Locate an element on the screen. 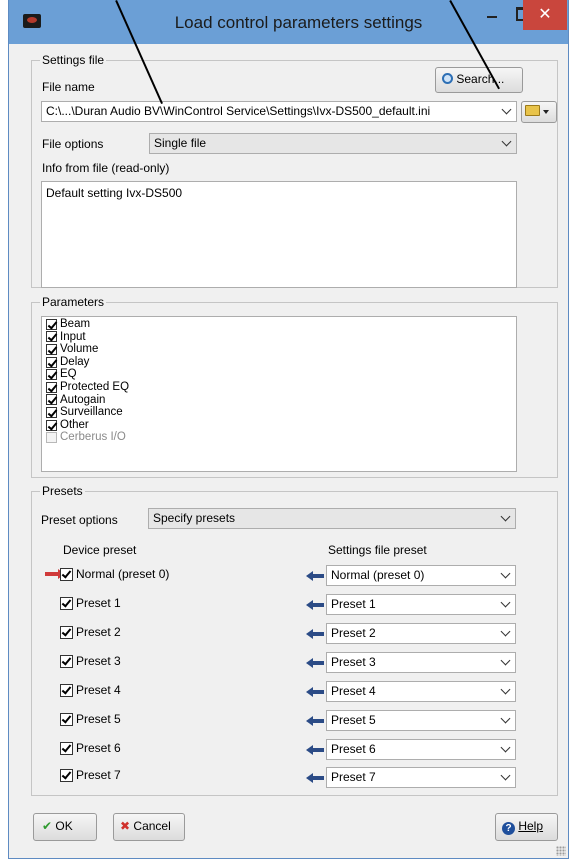 The height and width of the screenshot is (859, 573). minimize-button is located at coordinates (492, 15).